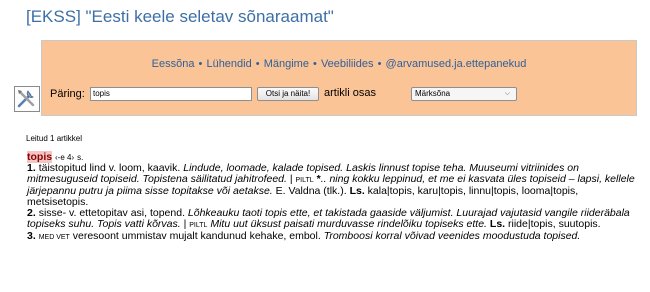 This screenshot has height=292, width=650. I want to click on nav-link-feedback: @arvamused.ja.ettepanekud, so click(456, 64).